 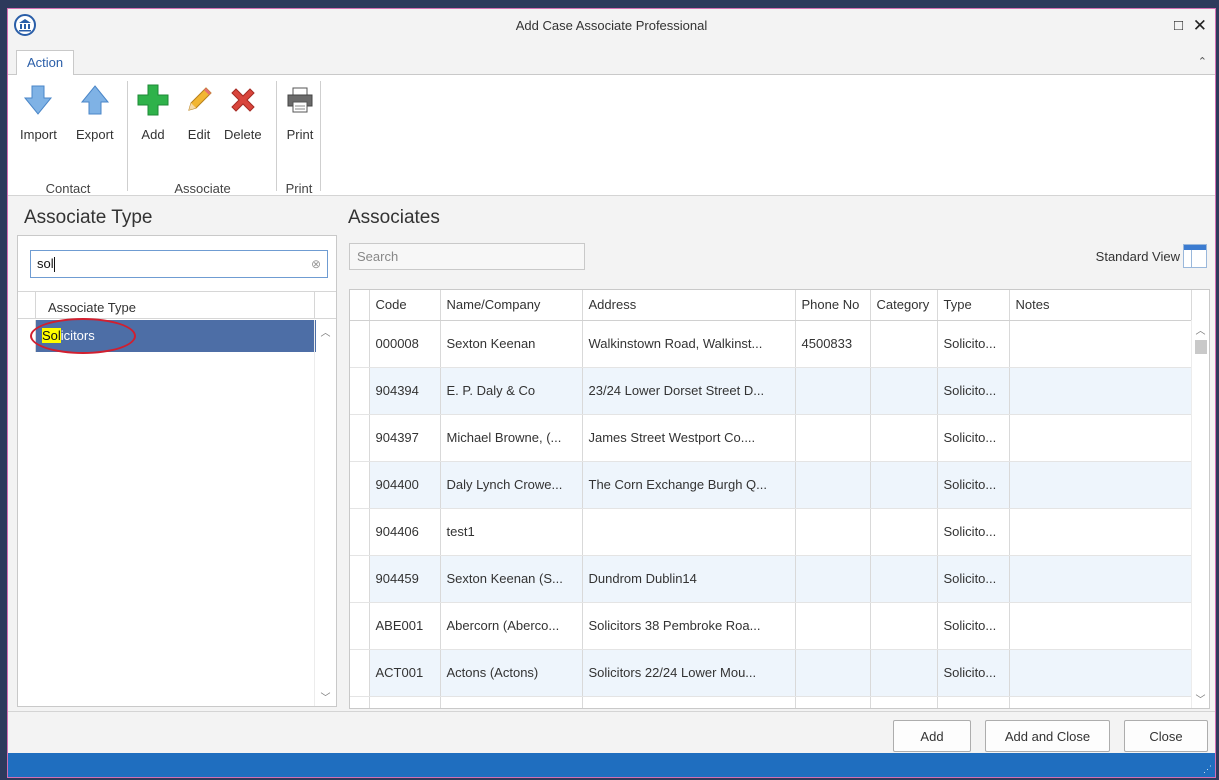 What do you see at coordinates (45, 63) in the screenshot?
I see `tab-action: Action` at bounding box center [45, 63].